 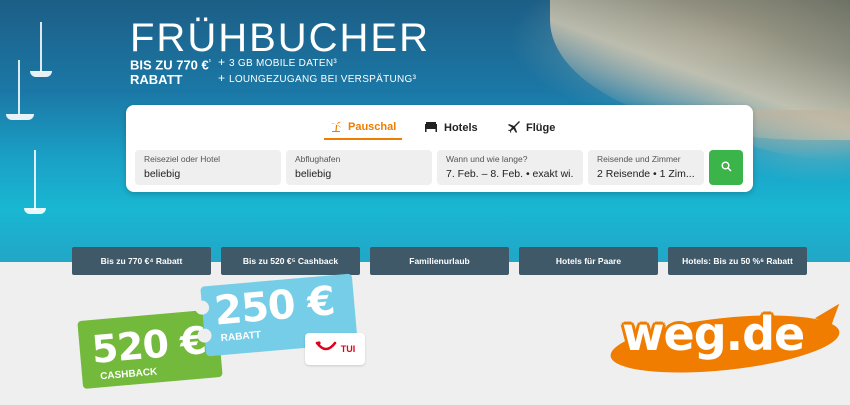 I want to click on bed-icon, so click(x=431, y=128).